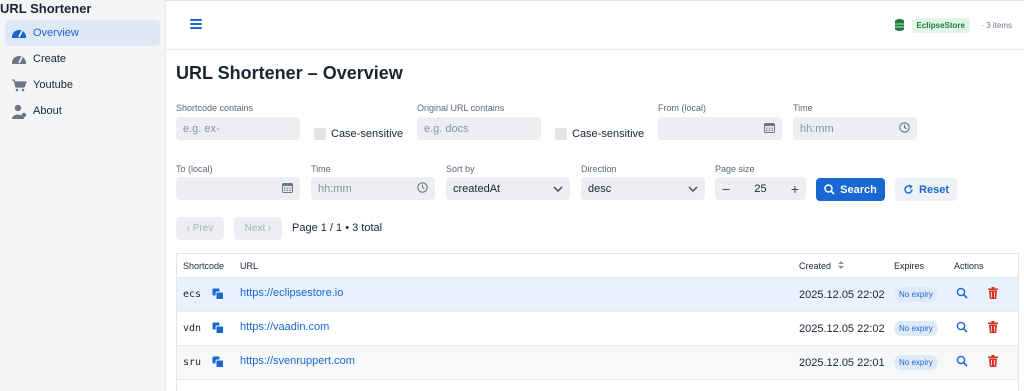 Image resolution: width=1024 pixels, height=391 pixels. Describe the element at coordinates (461, 108) in the screenshot. I see `original-url-label: Original URL contains` at that location.